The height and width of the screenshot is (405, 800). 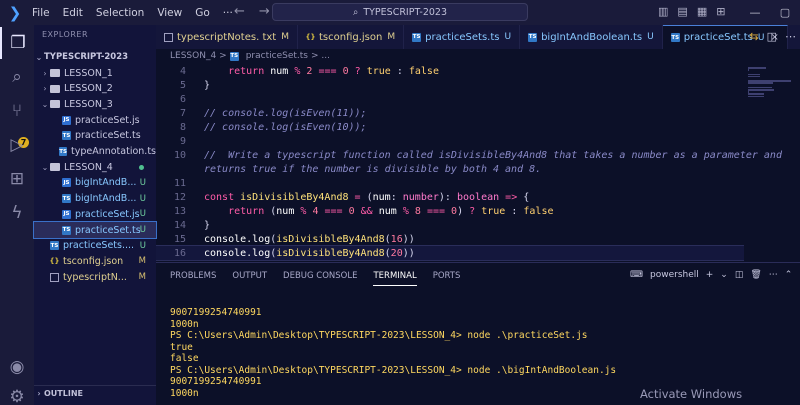 What do you see at coordinates (17, 111) in the screenshot?
I see `source-control-icon: ⑂` at bounding box center [17, 111].